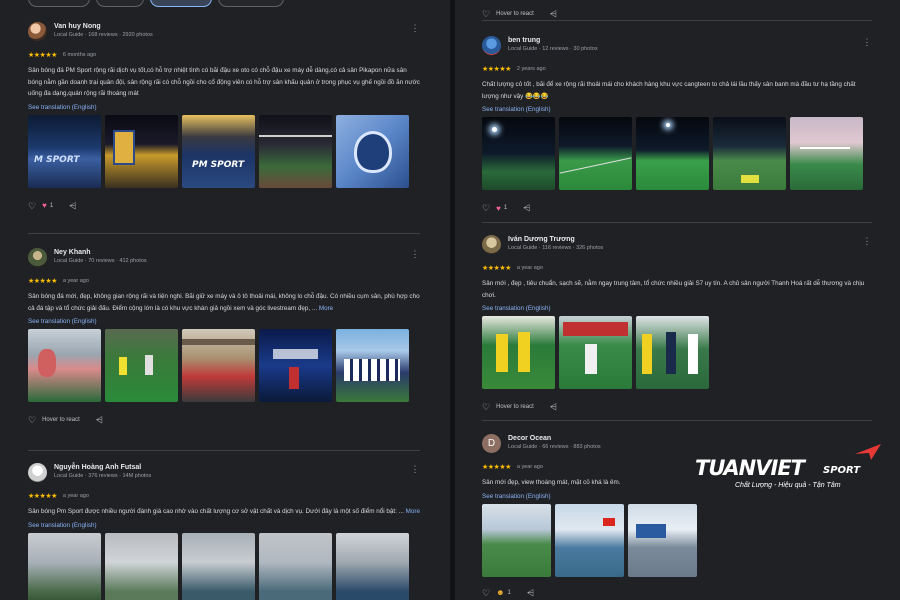  I want to click on review-photo: PM SPORT, so click(218, 151).